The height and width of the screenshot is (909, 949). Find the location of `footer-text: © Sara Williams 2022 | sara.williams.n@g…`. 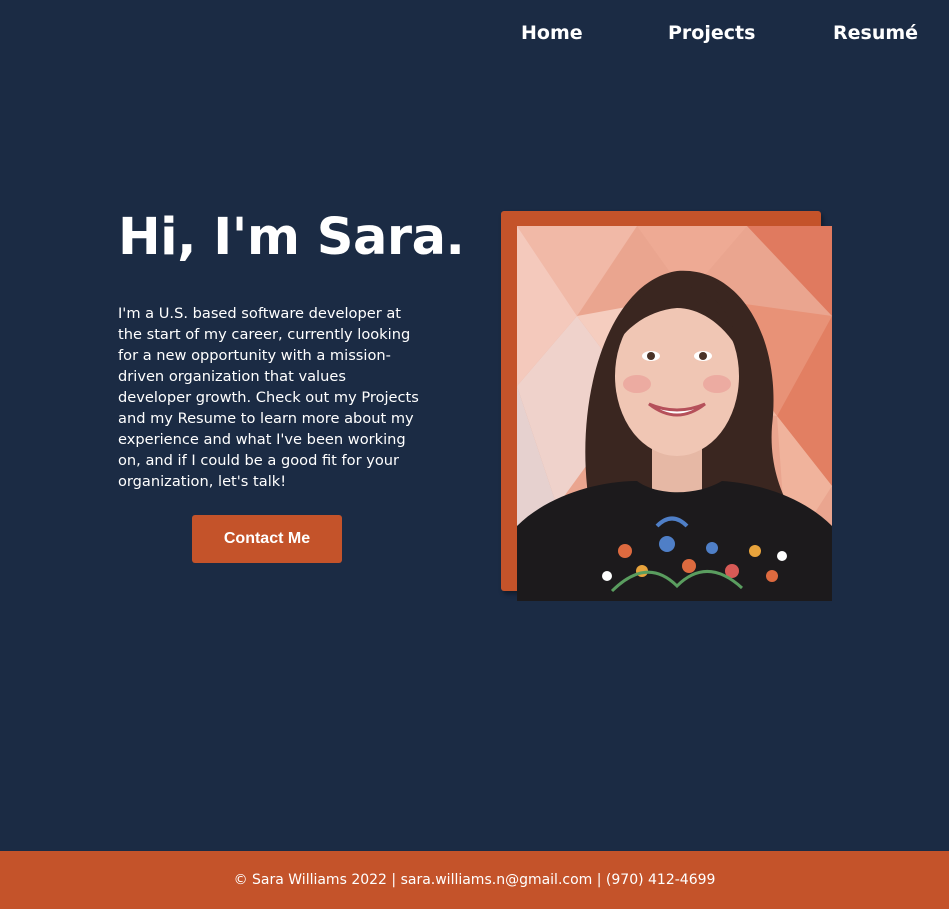

footer-text: © Sara Williams 2022 | sara.williams.n@g… is located at coordinates (474, 880).